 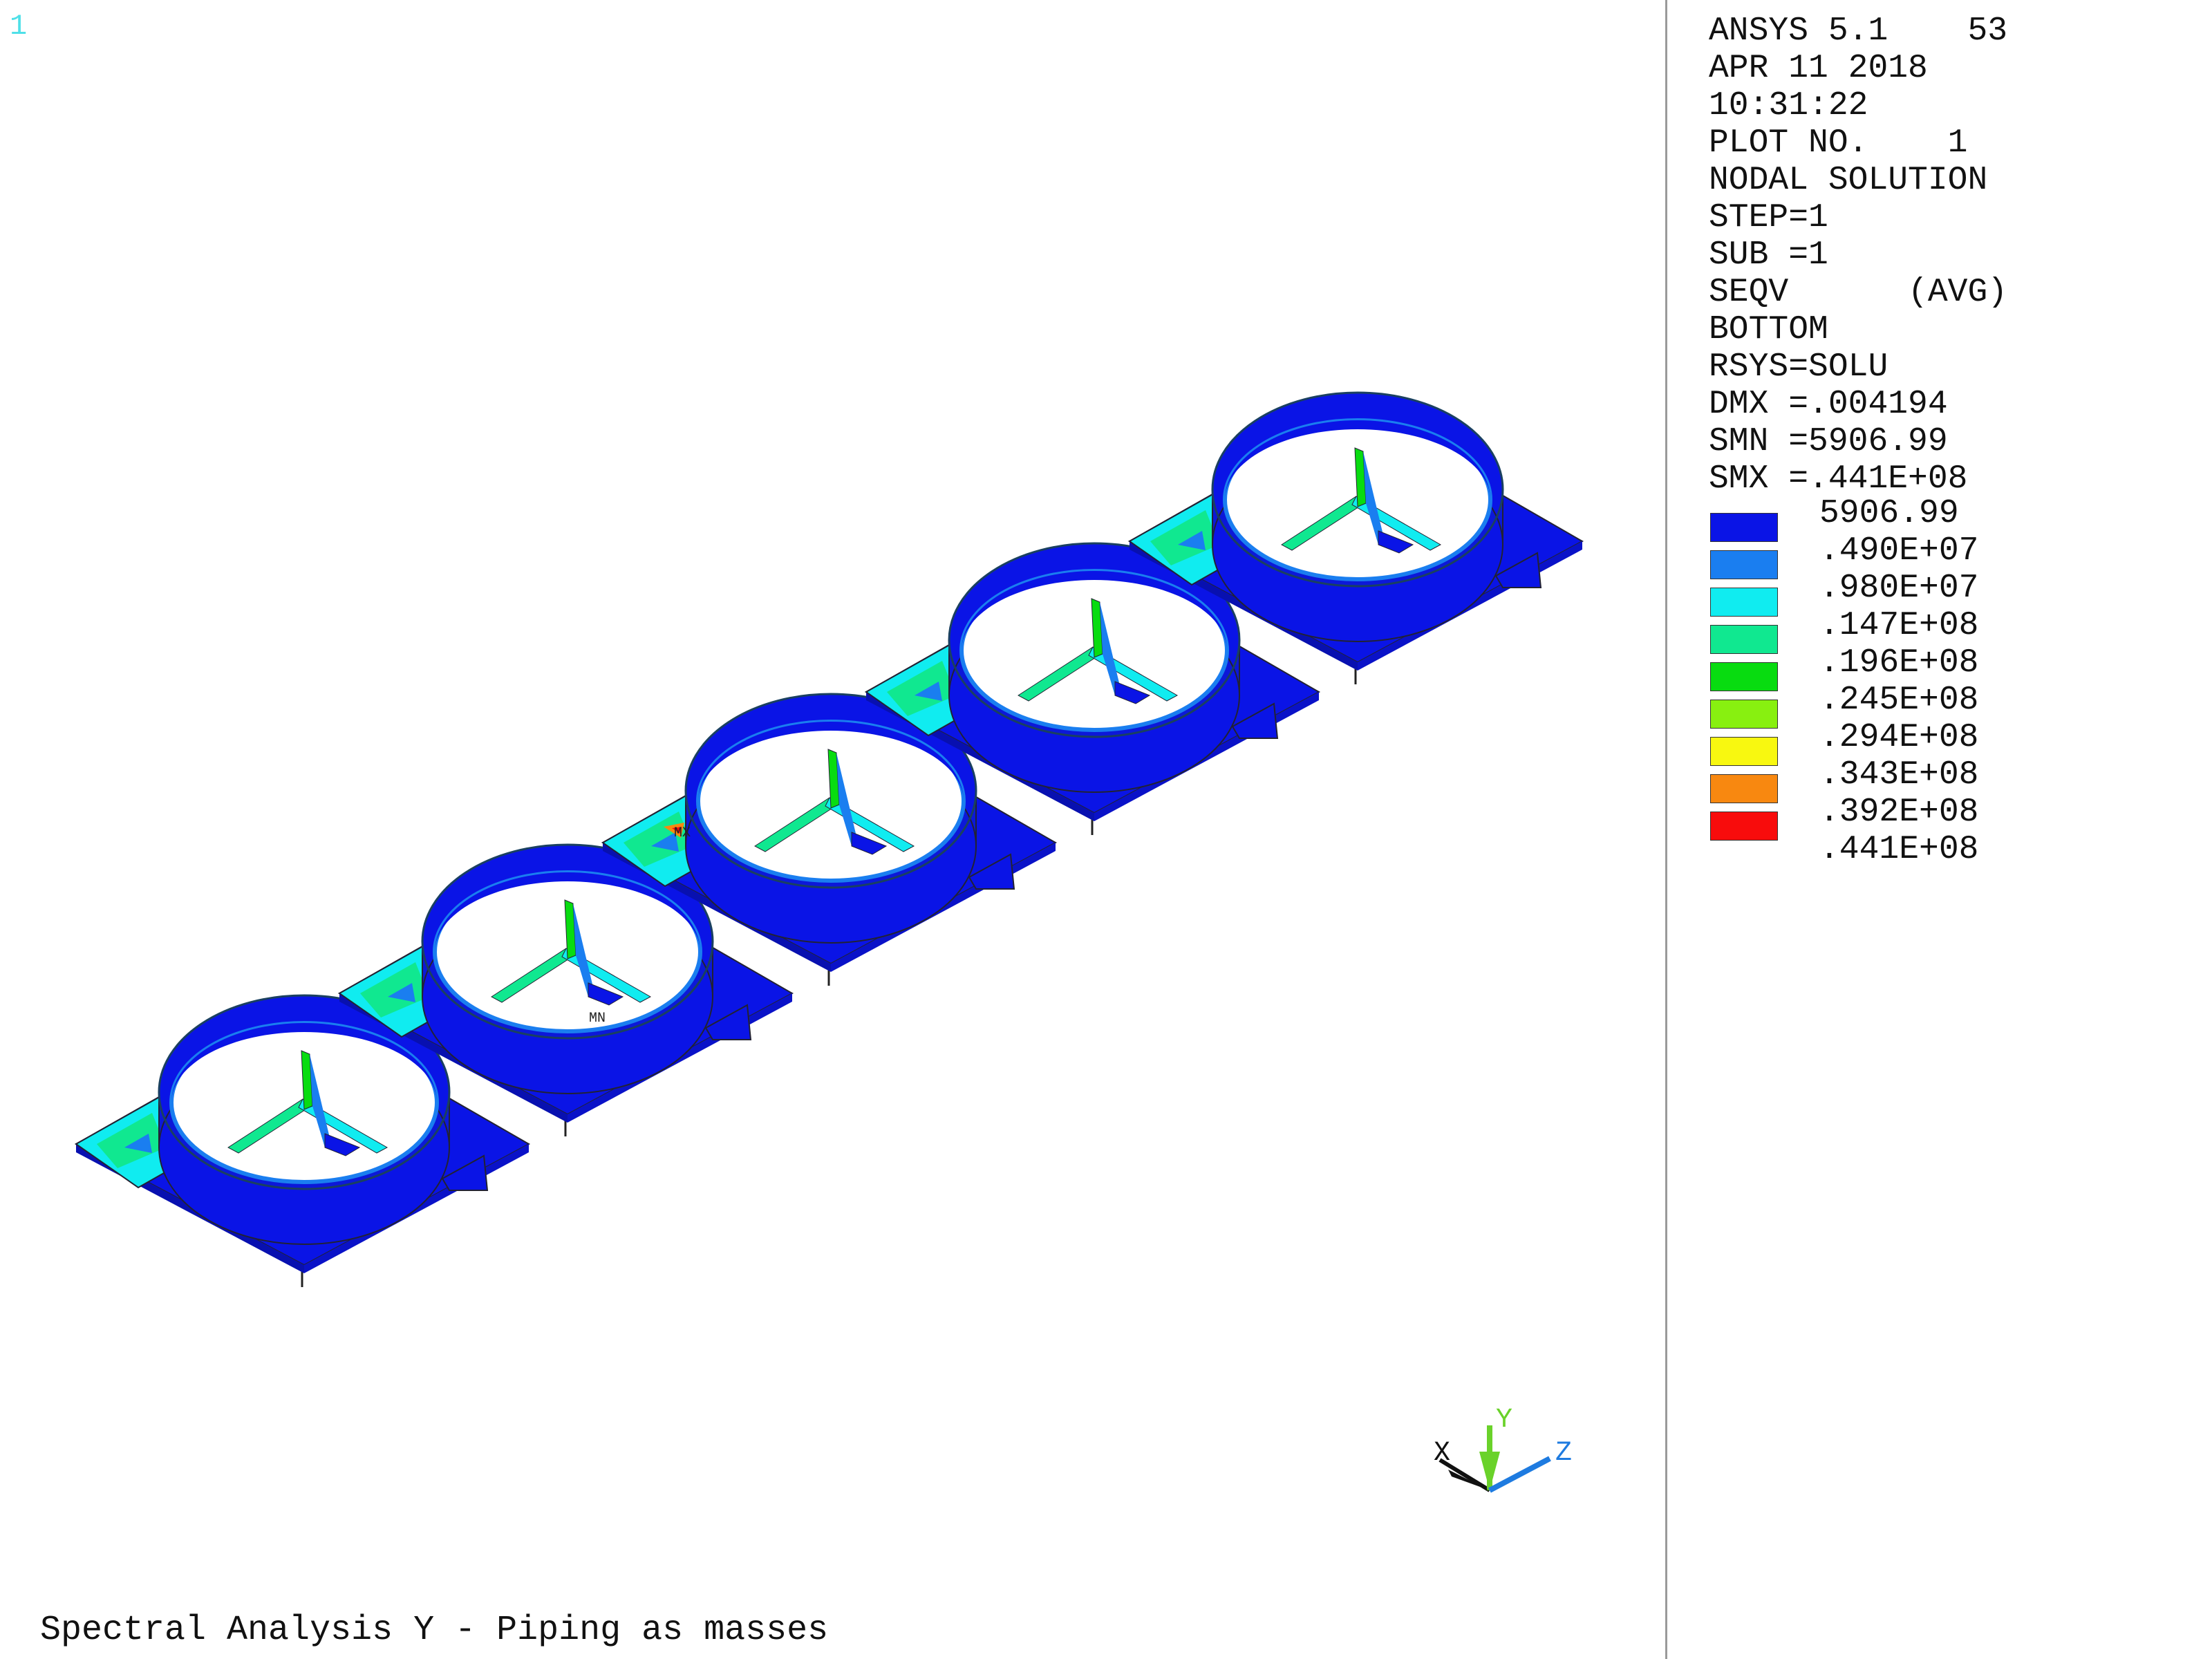 I want to click on info-line: PLOT NO. 1, so click(x=1839, y=143).